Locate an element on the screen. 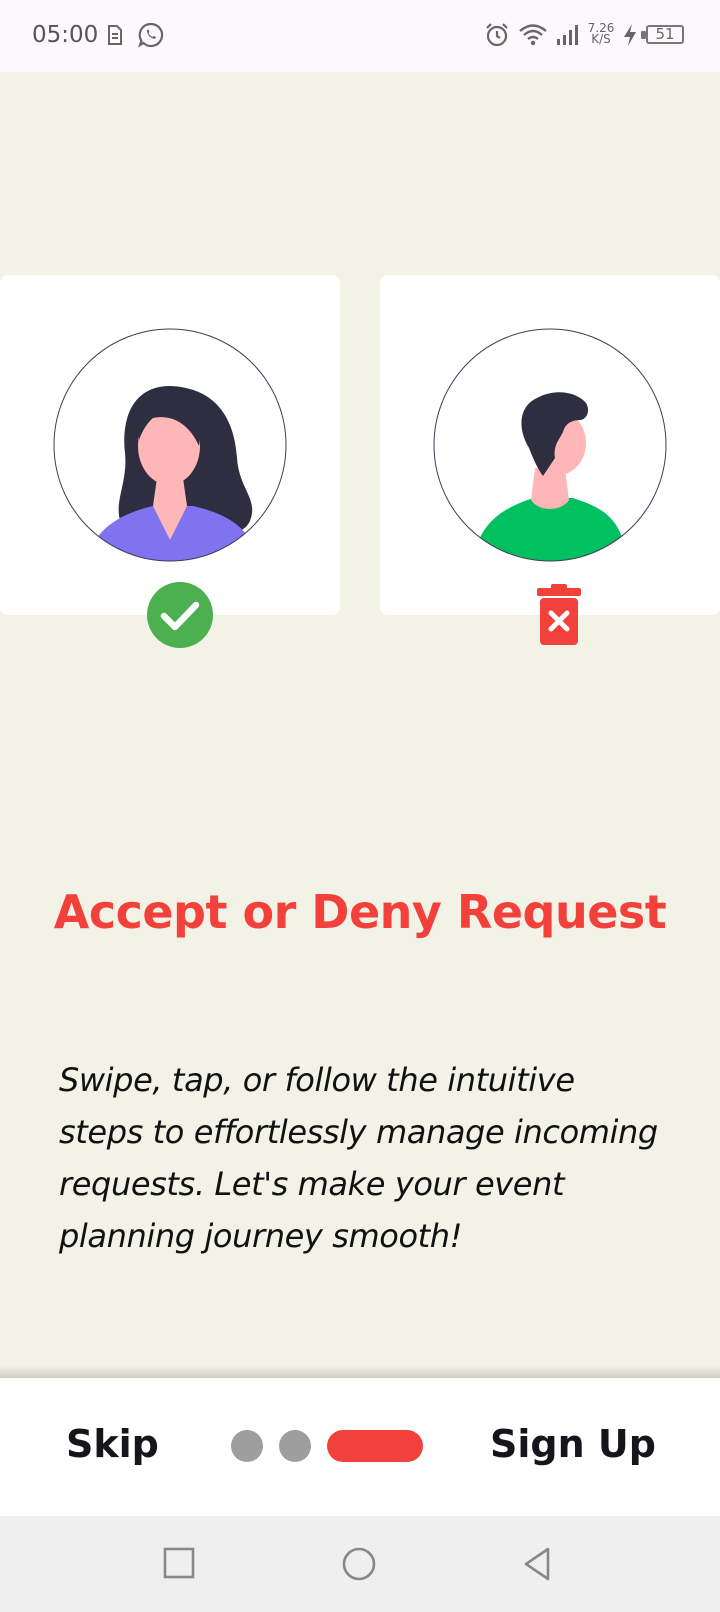 The image size is (720, 1612). status-time: 05:00 is located at coordinates (65, 35).